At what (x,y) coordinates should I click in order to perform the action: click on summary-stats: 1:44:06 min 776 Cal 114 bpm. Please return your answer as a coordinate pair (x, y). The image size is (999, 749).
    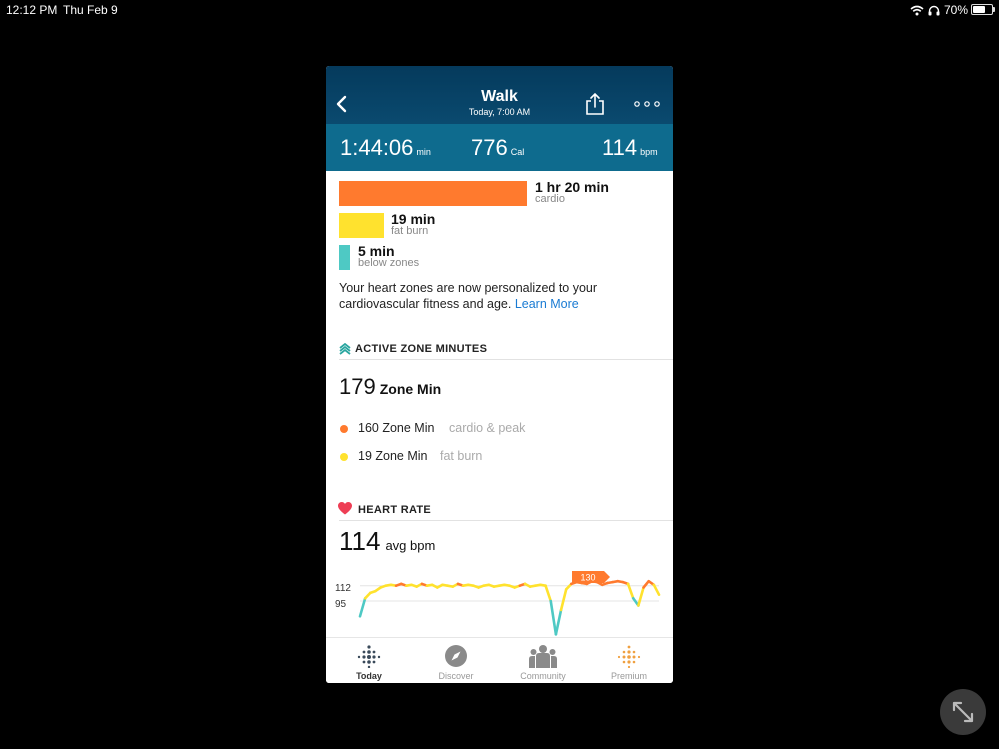
    Looking at the image, I should click on (499, 147).